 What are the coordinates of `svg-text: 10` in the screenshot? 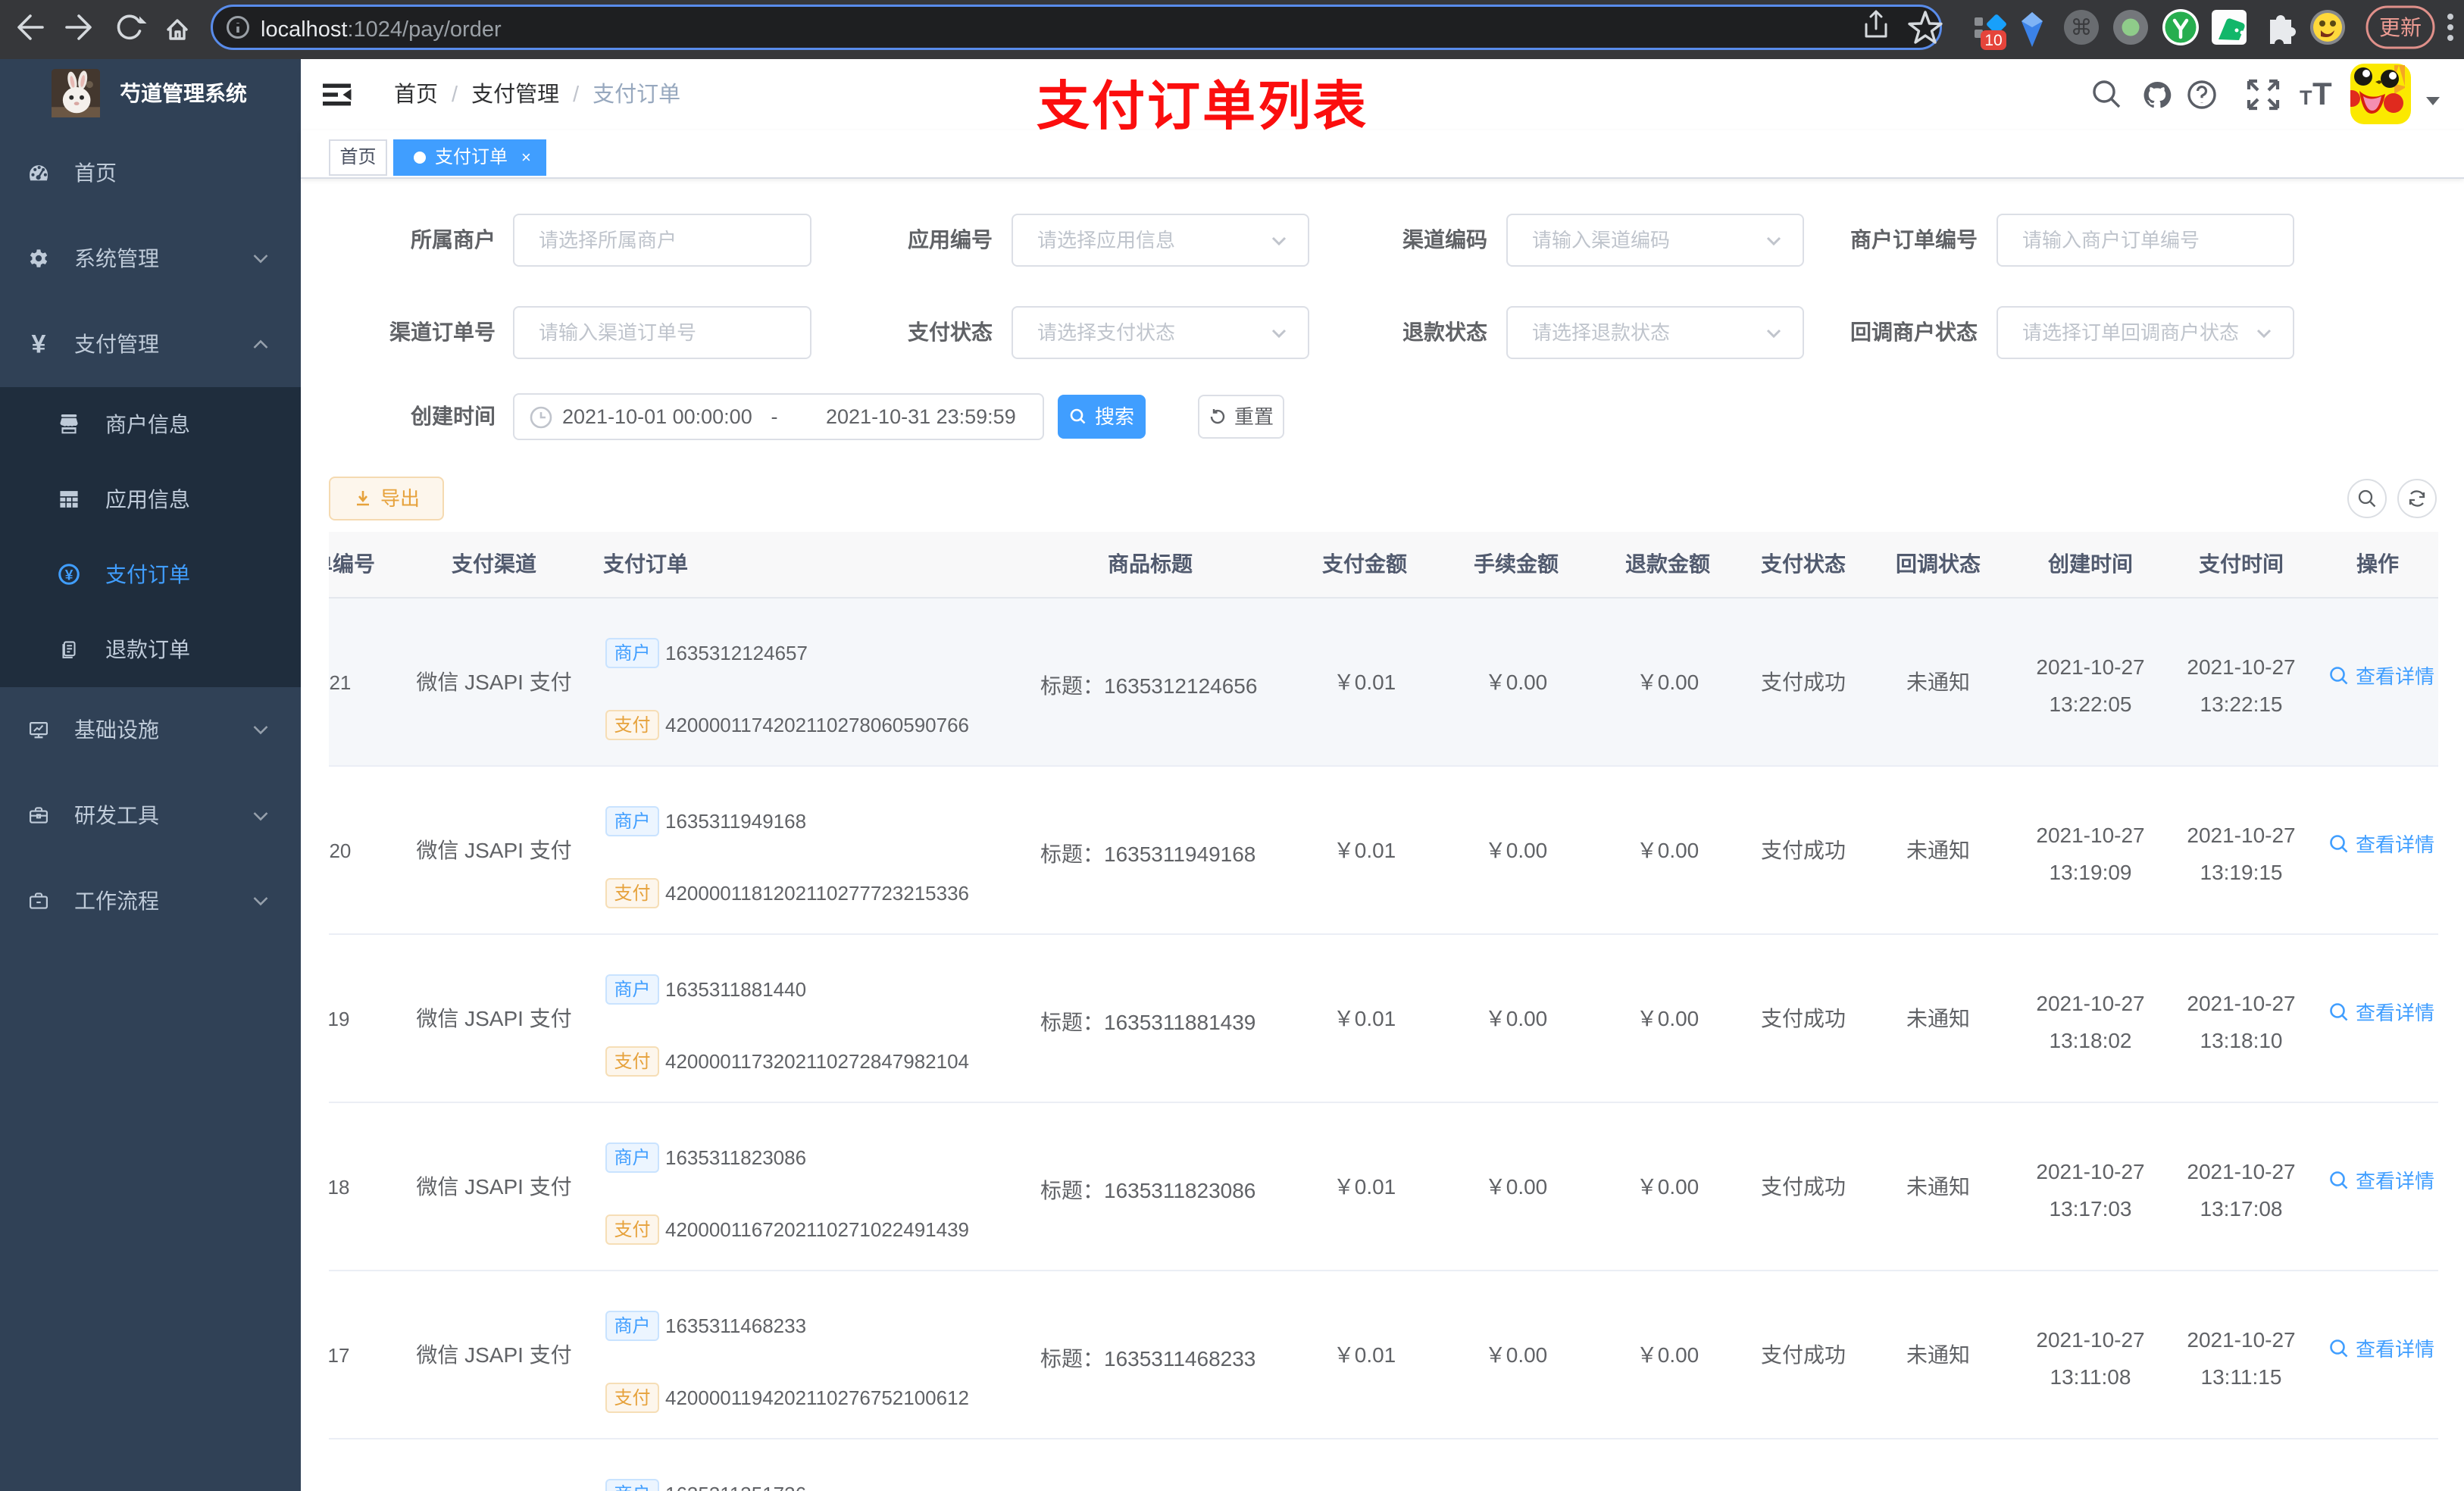 It's located at (1993, 40).